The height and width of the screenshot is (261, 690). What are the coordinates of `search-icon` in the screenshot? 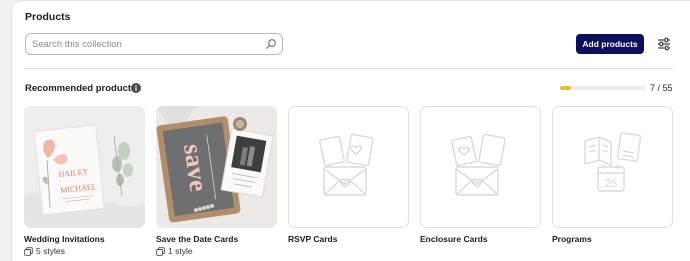 It's located at (271, 44).